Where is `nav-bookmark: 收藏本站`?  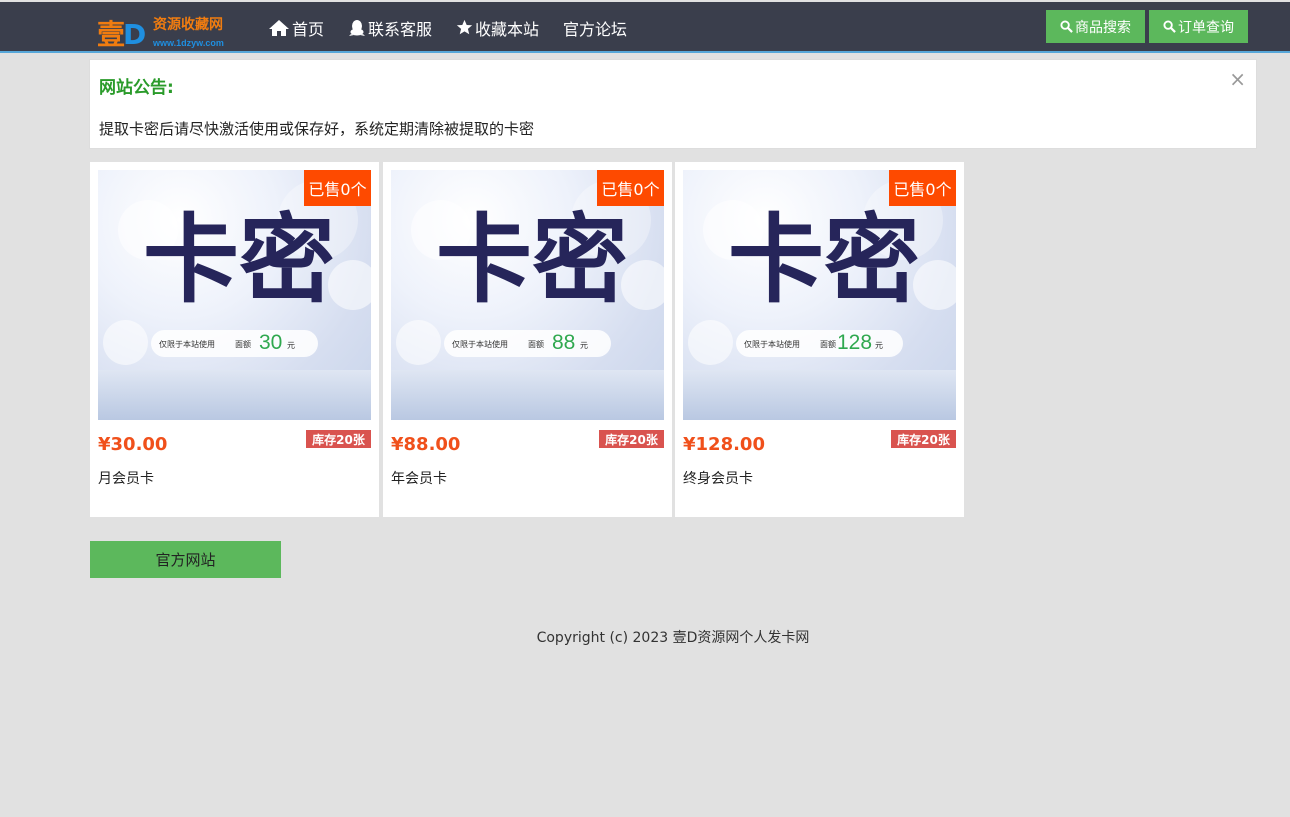 nav-bookmark: 收藏本站 is located at coordinates (497, 27).